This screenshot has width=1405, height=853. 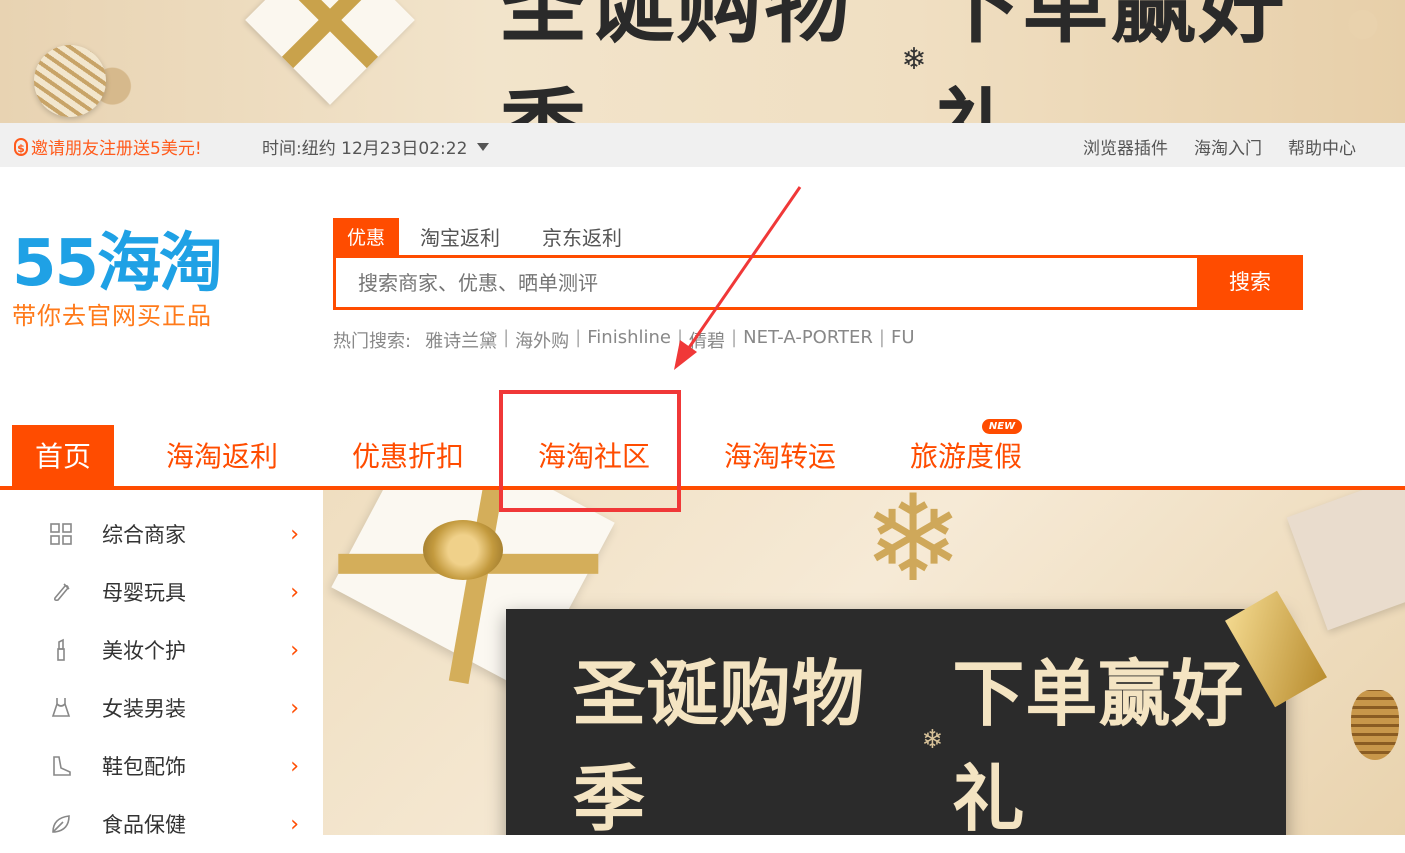 What do you see at coordinates (61, 650) in the screenshot?
I see `lipstick-icon` at bounding box center [61, 650].